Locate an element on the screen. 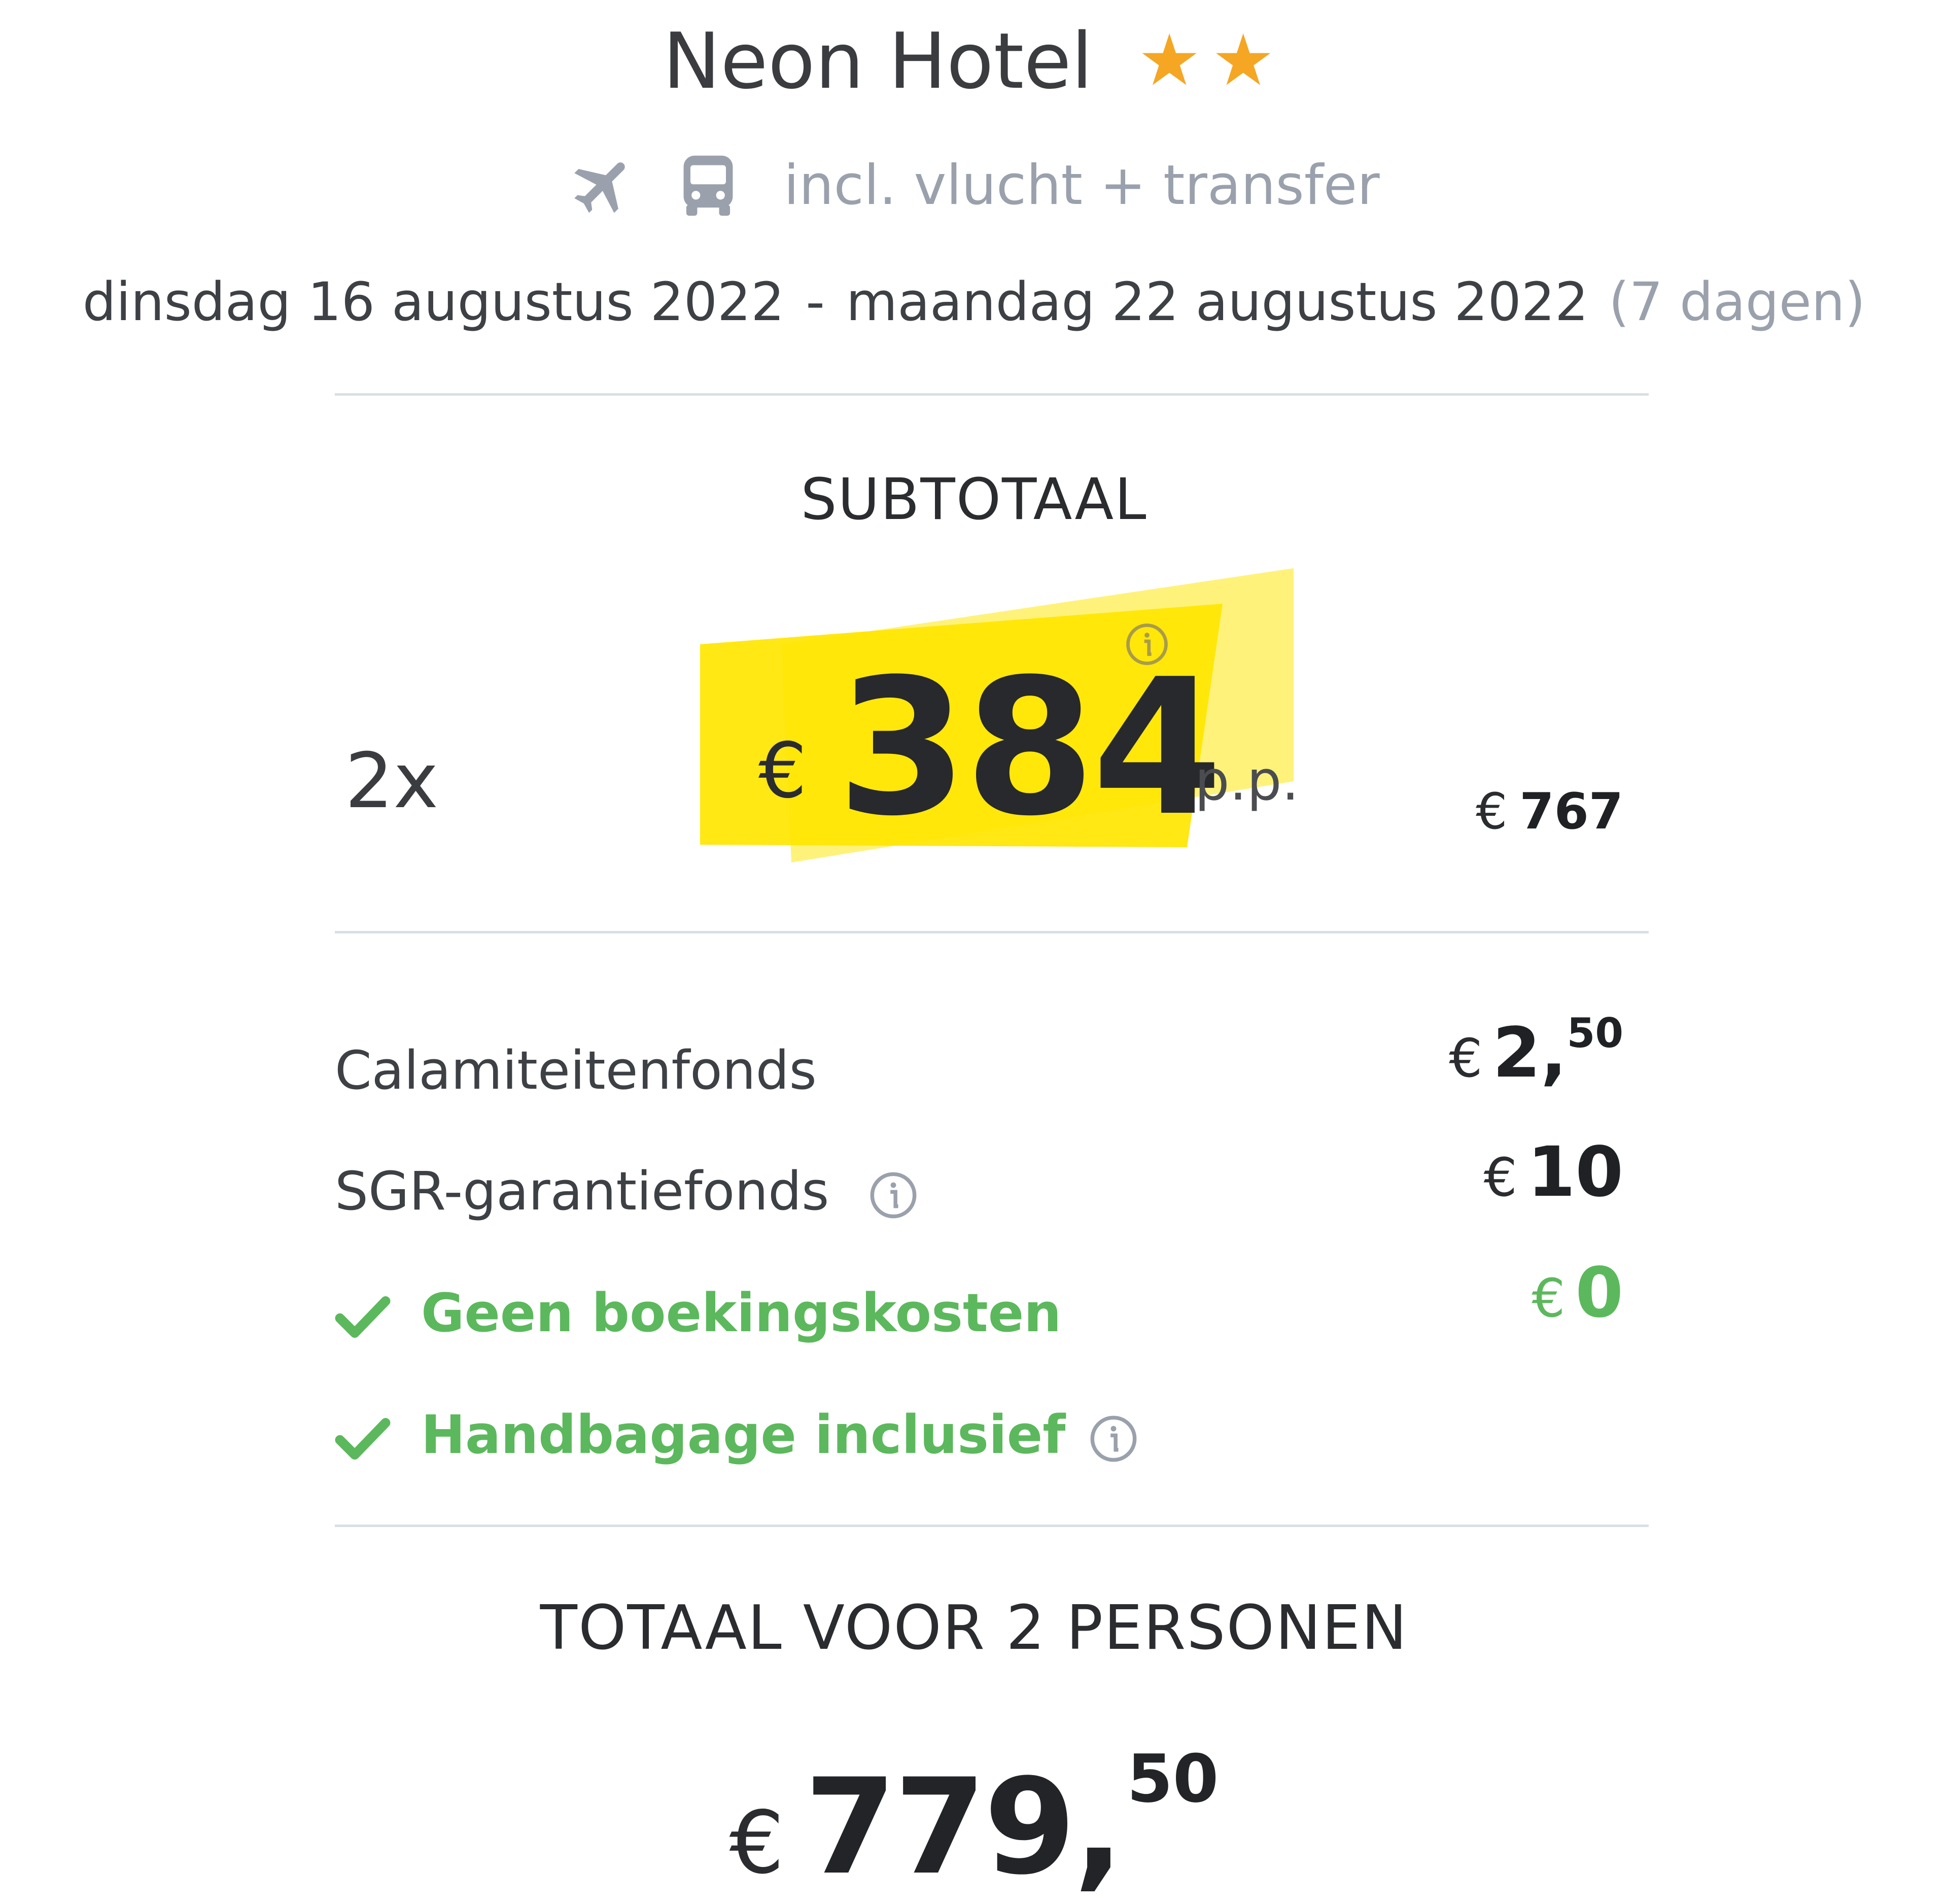  fee-row-sgr: SGR-garantiefonds is located at coordinates (627, 1191).